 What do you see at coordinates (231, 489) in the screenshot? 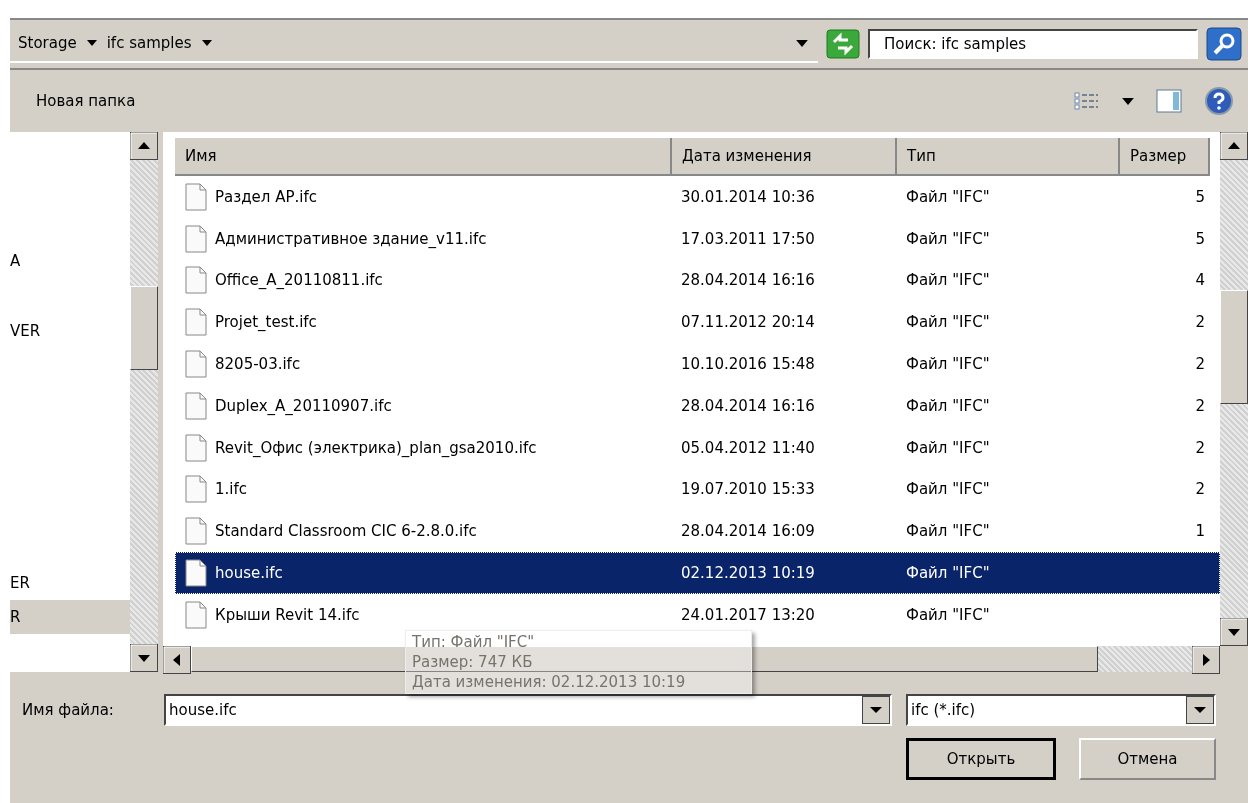
I see `file-name: 1.ifc` at bounding box center [231, 489].